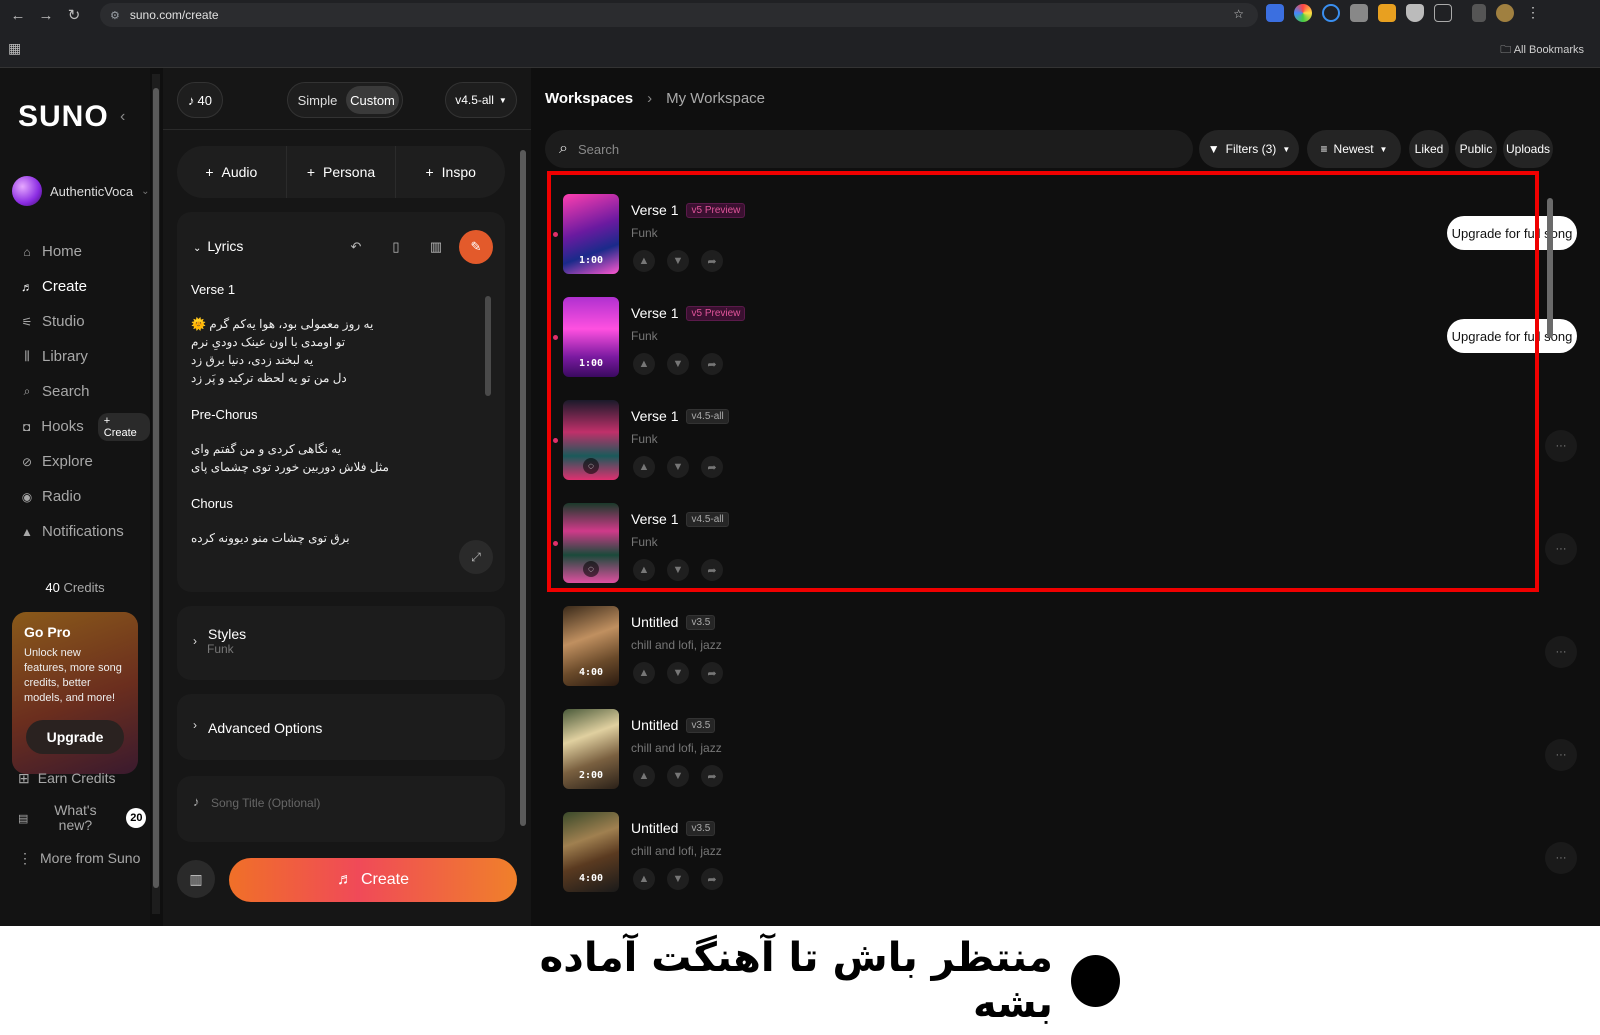 The image size is (1600, 1035). Describe the element at coordinates (356, 247) in the screenshot. I see `undo-icon: ↶` at that location.